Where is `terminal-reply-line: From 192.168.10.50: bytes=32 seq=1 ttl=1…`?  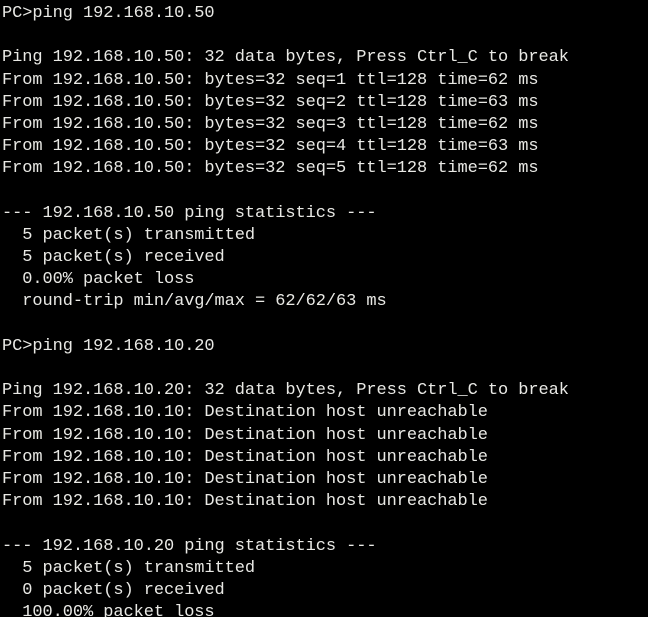 terminal-reply-line: From 192.168.10.50: bytes=32 seq=1 ttl=1… is located at coordinates (270, 80).